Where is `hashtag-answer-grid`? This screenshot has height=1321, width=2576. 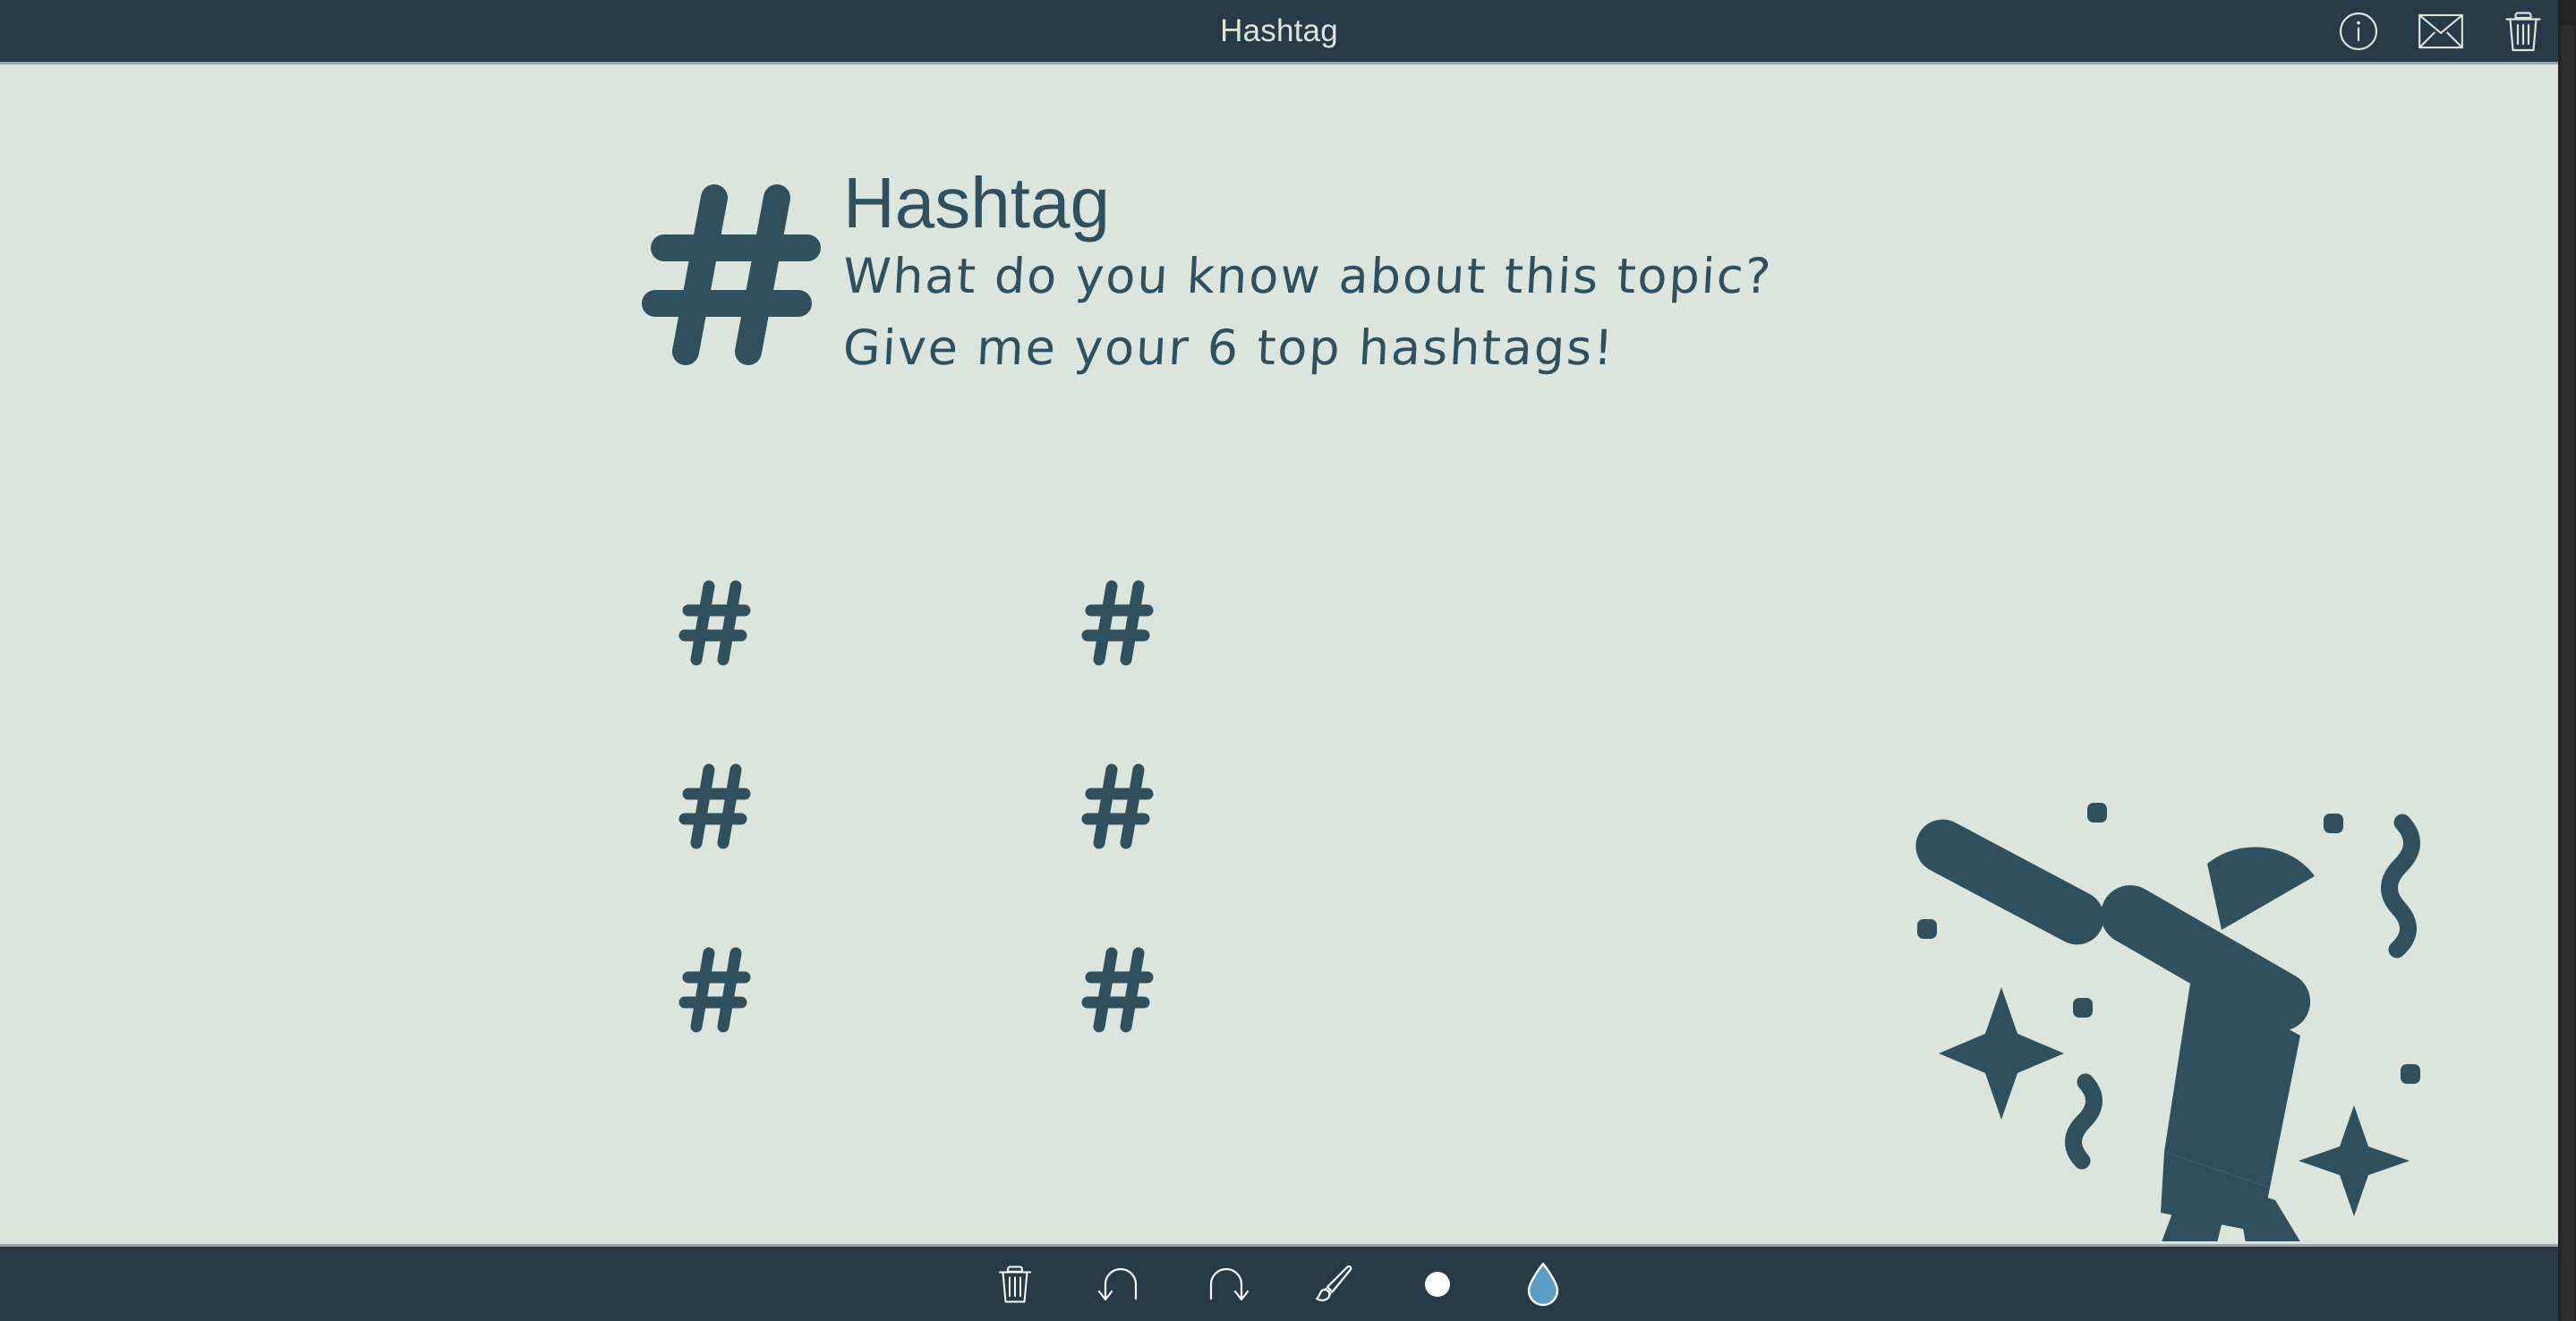 hashtag-answer-grid is located at coordinates (1079, 849).